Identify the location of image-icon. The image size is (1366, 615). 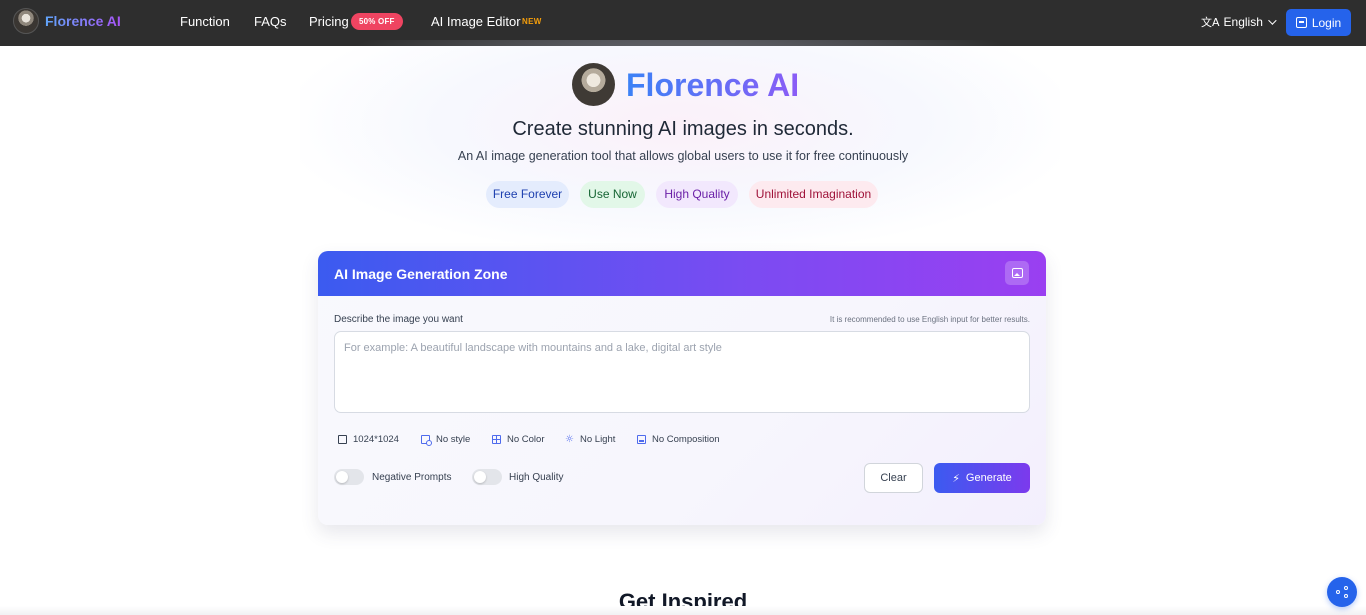
(1017, 273).